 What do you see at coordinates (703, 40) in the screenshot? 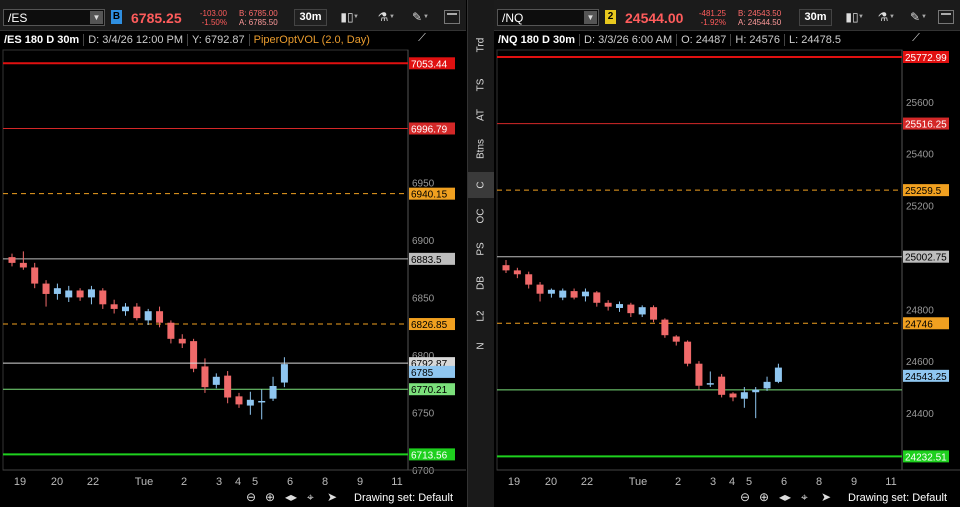
I see `open-value: O: 24487` at bounding box center [703, 40].